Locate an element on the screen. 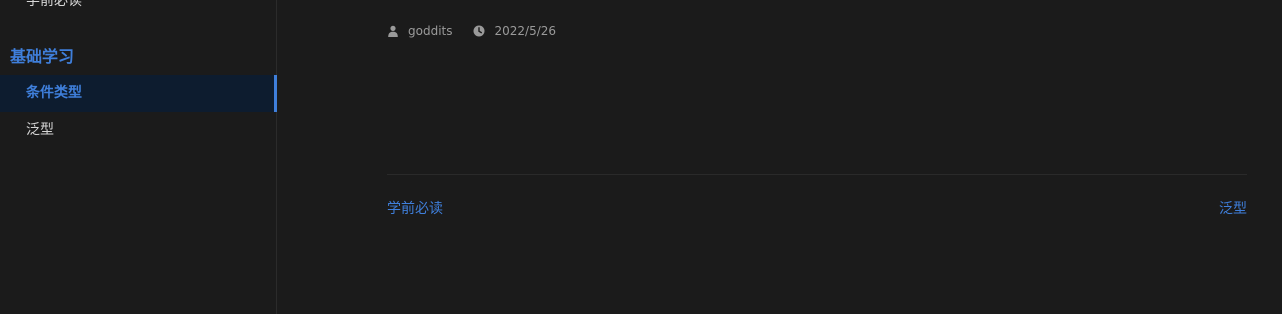 The height and width of the screenshot is (314, 1282). next-page-link: 泛型 is located at coordinates (1233, 208).